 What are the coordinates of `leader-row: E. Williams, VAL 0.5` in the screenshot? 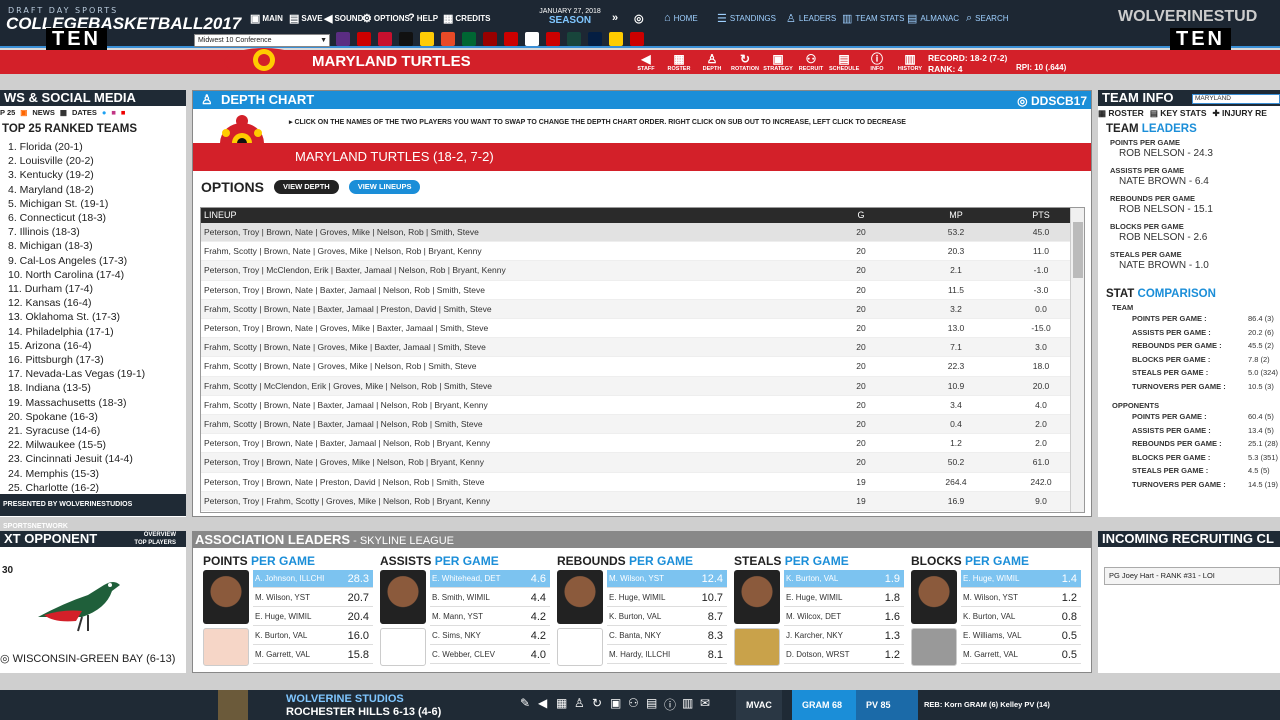 It's located at (1021, 636).